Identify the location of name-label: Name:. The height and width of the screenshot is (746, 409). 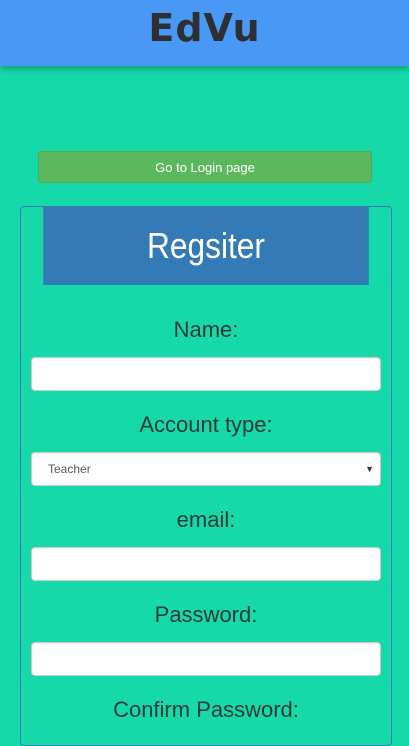
(206, 329).